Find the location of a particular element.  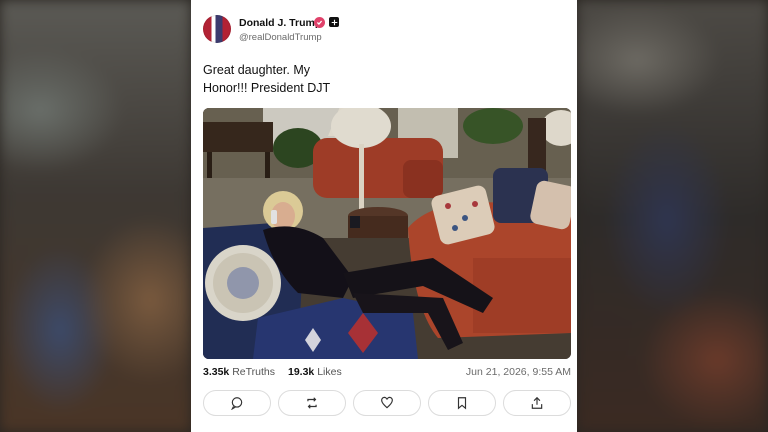

avatar is located at coordinates (217, 29).